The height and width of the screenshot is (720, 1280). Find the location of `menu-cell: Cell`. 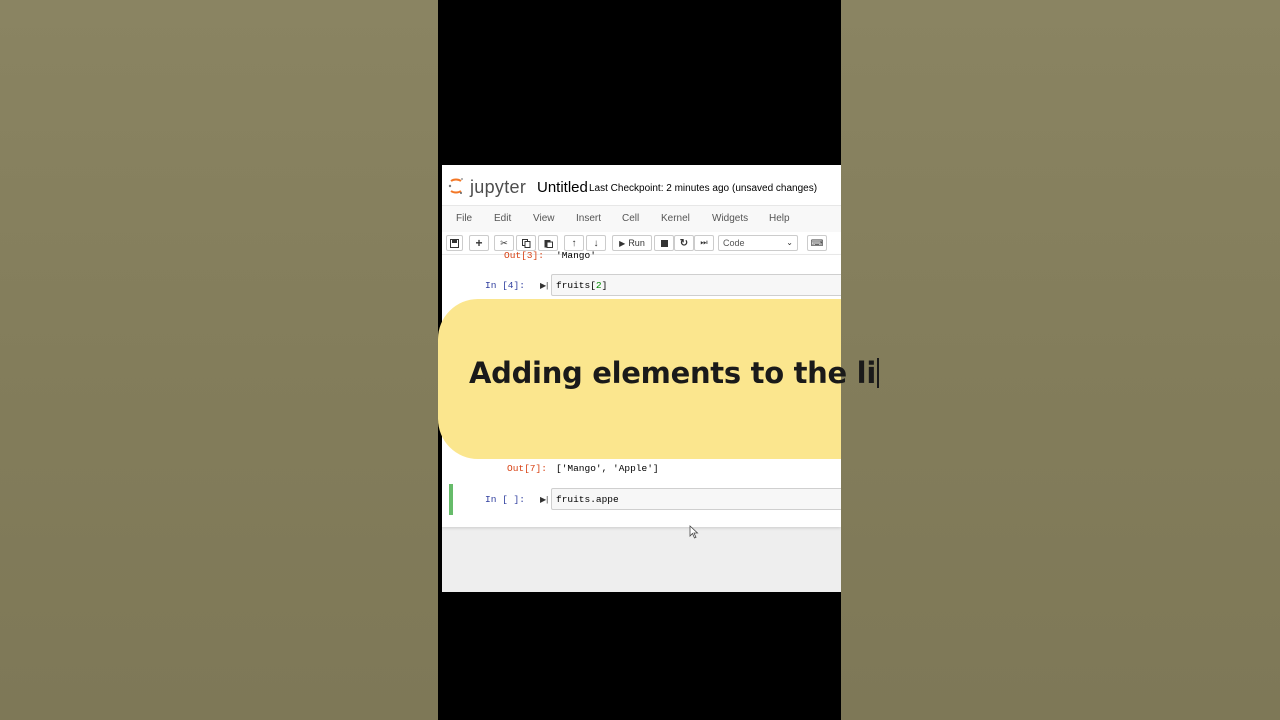

menu-cell: Cell is located at coordinates (630, 218).